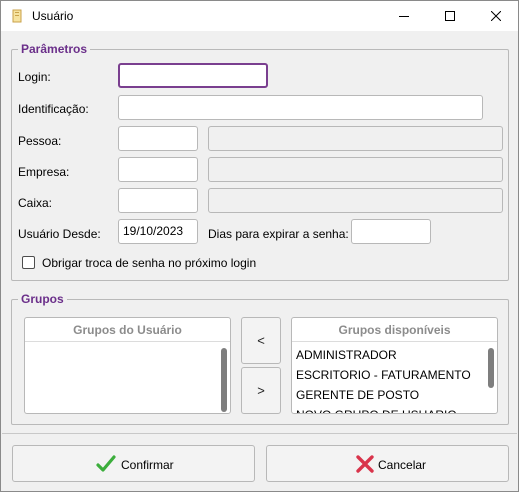 The image size is (519, 492). I want to click on login-input, so click(193, 75).